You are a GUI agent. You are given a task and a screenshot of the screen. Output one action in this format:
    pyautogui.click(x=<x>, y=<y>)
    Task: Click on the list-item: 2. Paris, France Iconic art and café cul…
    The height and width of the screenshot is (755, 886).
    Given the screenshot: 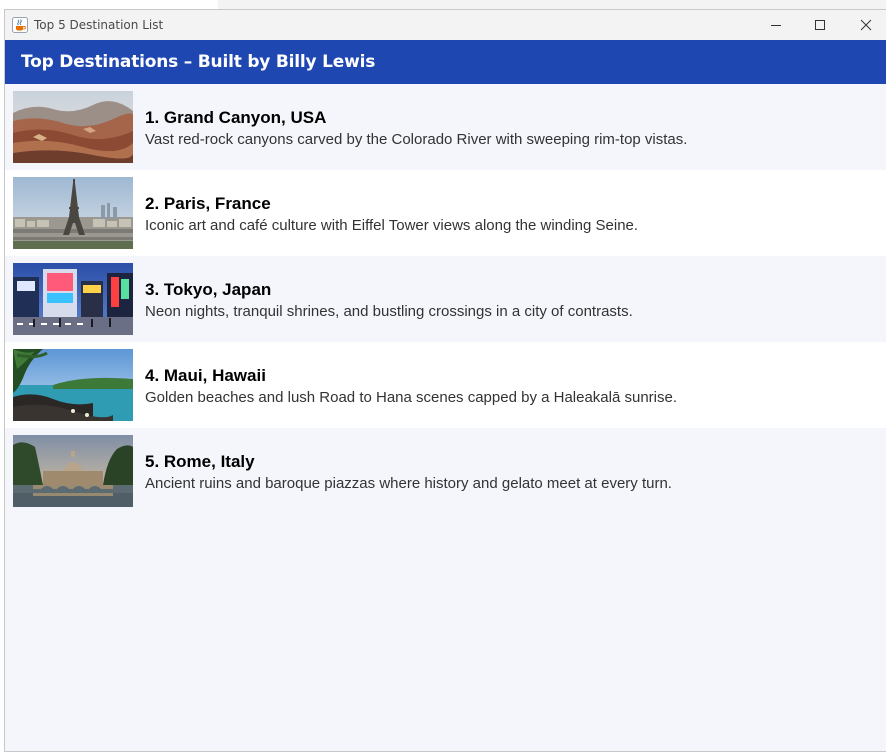 What is the action you would take?
    pyautogui.click(x=445, y=213)
    